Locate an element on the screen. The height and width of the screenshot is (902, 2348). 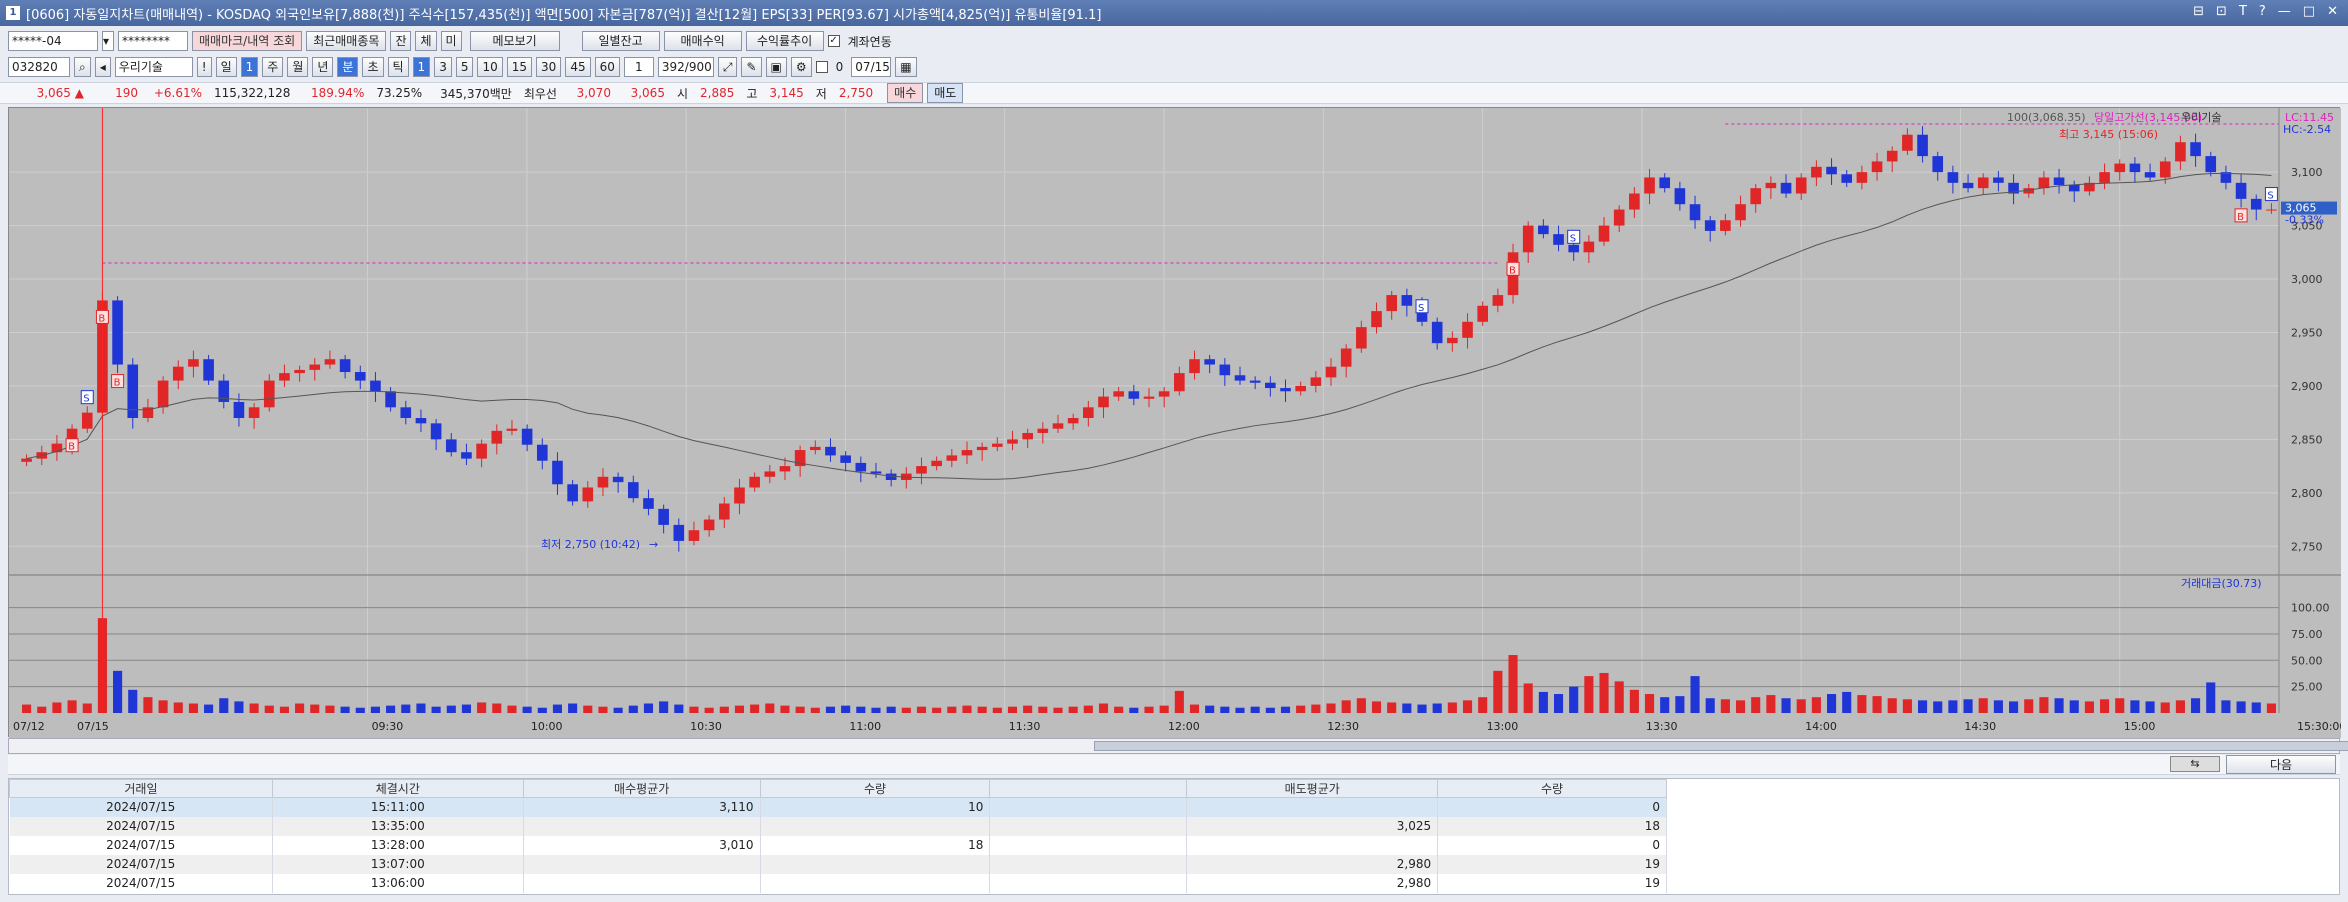
col-exec-time: 체결시간 is located at coordinates (397, 788).